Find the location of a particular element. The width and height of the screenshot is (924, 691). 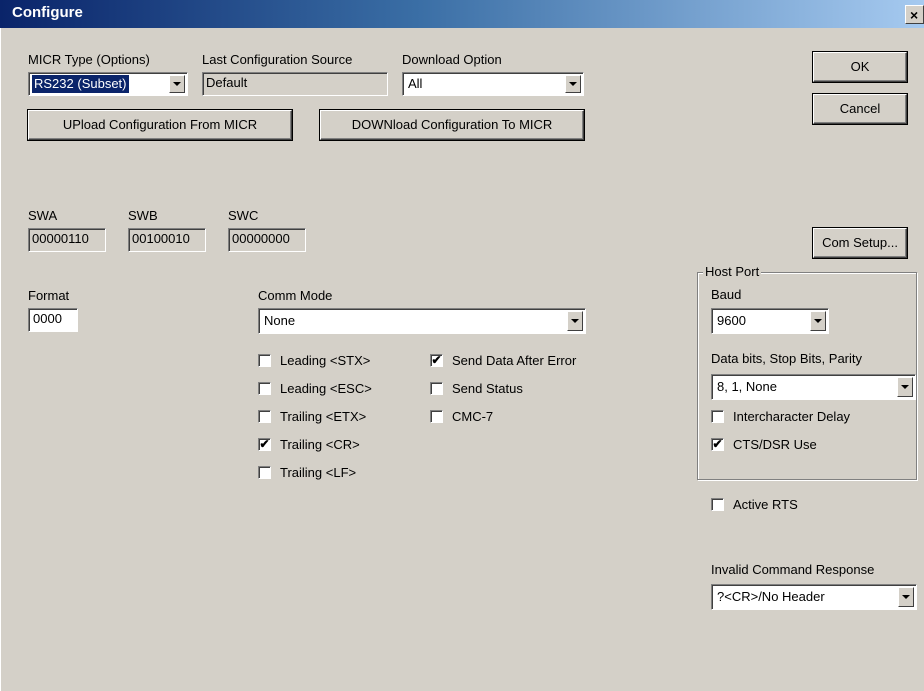

close-button: × is located at coordinates (914, 14).